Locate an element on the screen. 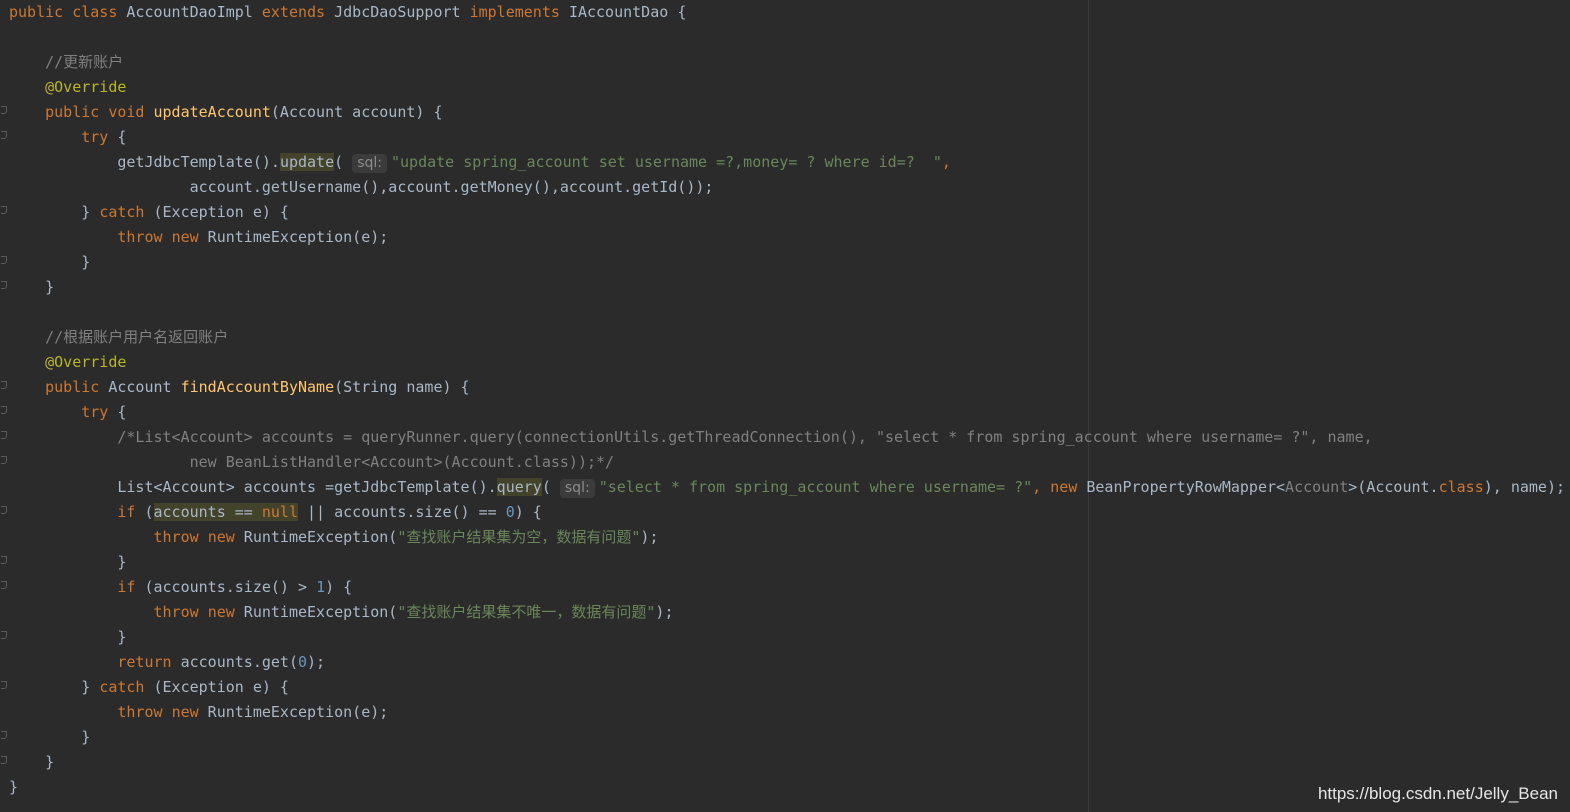 This screenshot has height=812, width=1570. code-text: || accounts.size() == is located at coordinates (402, 512).